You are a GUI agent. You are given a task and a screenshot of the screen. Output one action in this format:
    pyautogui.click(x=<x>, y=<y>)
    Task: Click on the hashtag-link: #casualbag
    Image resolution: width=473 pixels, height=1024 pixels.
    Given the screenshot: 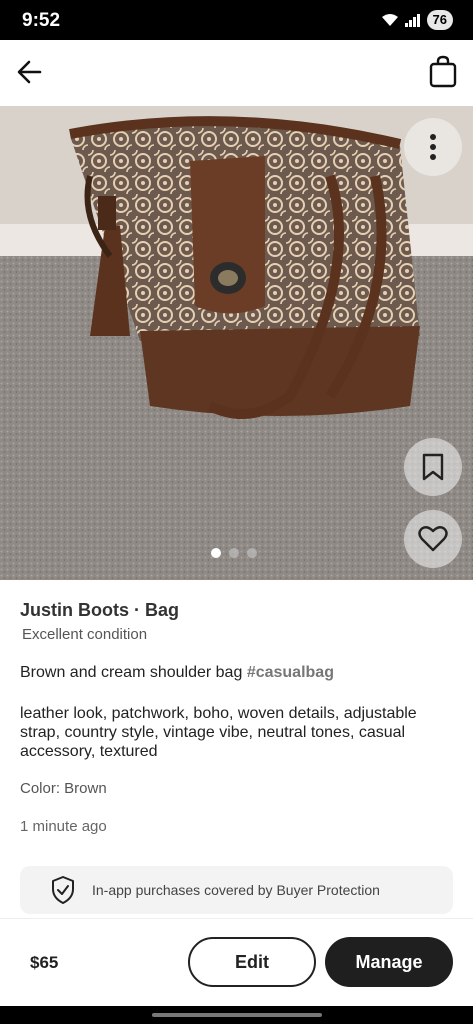 What is the action you would take?
    pyautogui.click(x=290, y=672)
    